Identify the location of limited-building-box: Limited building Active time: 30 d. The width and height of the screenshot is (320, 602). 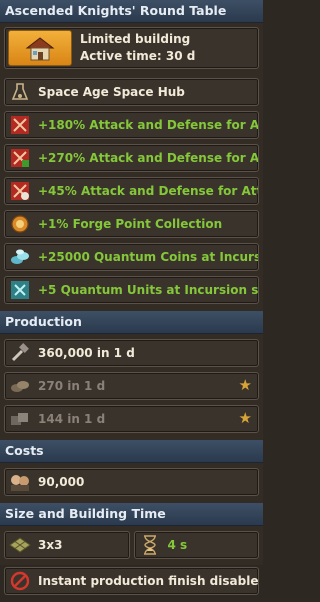
(131, 48).